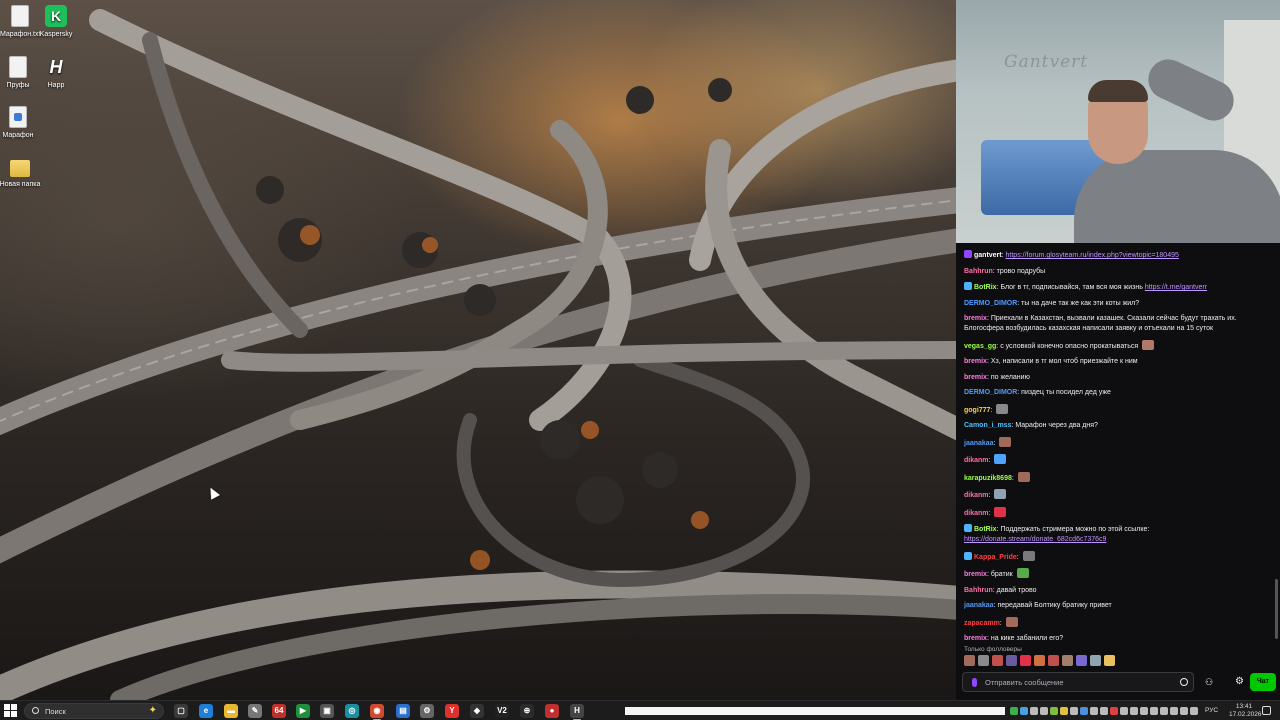  What do you see at coordinates (1210, 682) in the screenshot?
I see `channel-points-icon: ⚇` at bounding box center [1210, 682].